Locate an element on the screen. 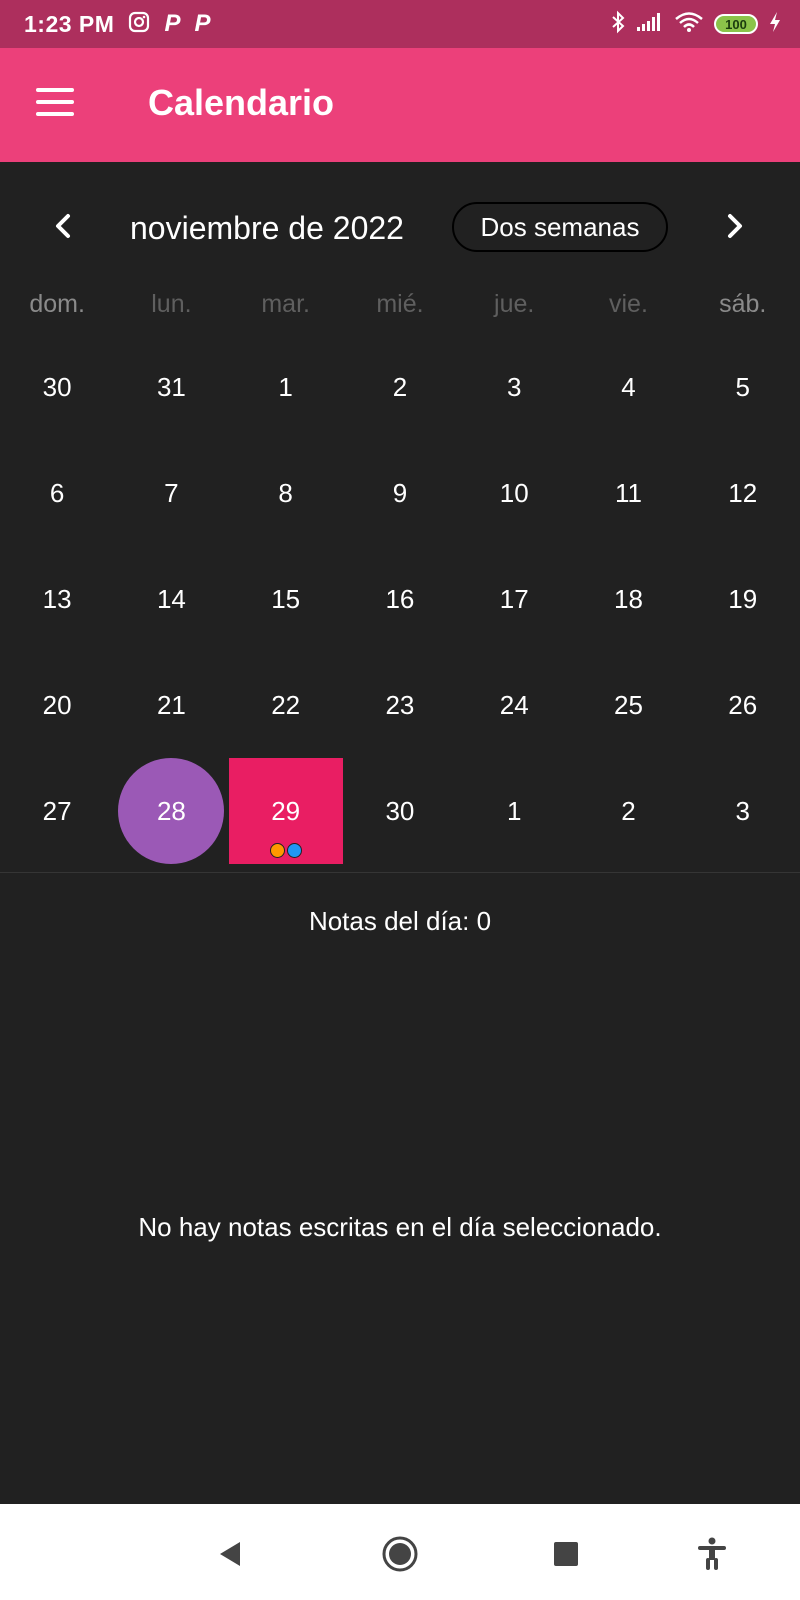 Image resolution: width=800 pixels, height=1600 pixels. calendar-day: 4 is located at coordinates (628, 387).